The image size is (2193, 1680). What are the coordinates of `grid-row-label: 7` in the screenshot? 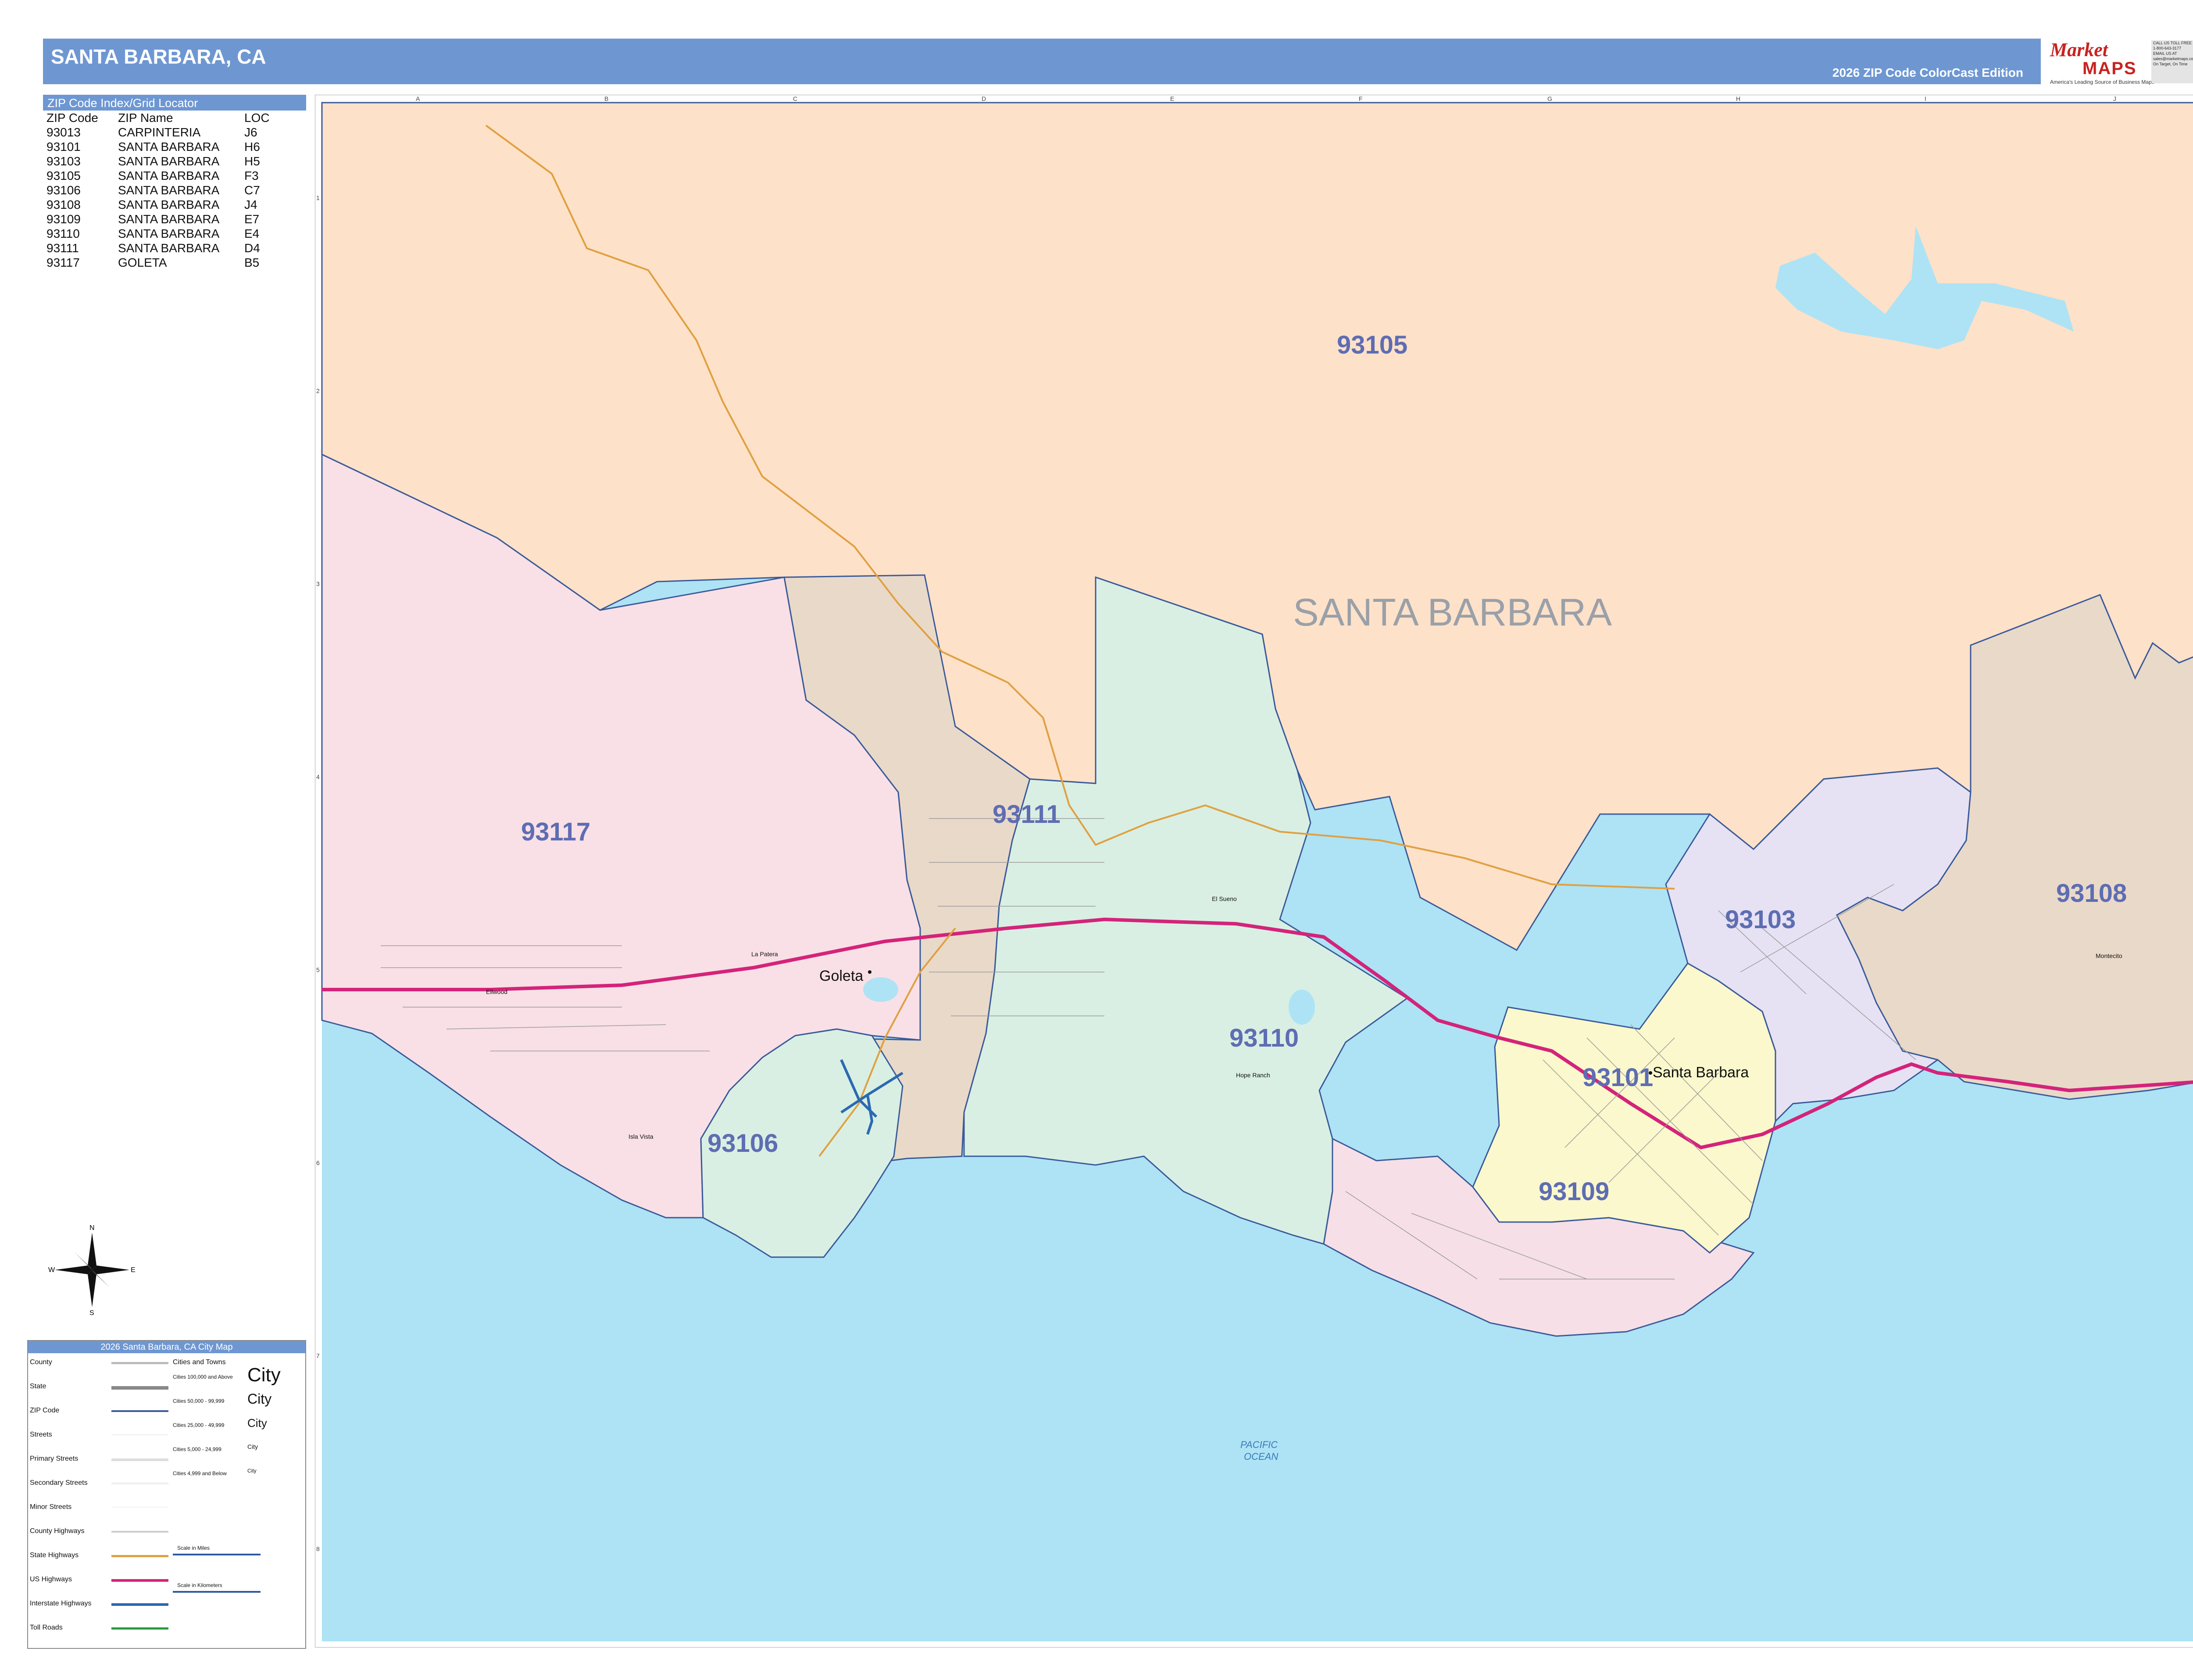 It's located at (318, 1355).